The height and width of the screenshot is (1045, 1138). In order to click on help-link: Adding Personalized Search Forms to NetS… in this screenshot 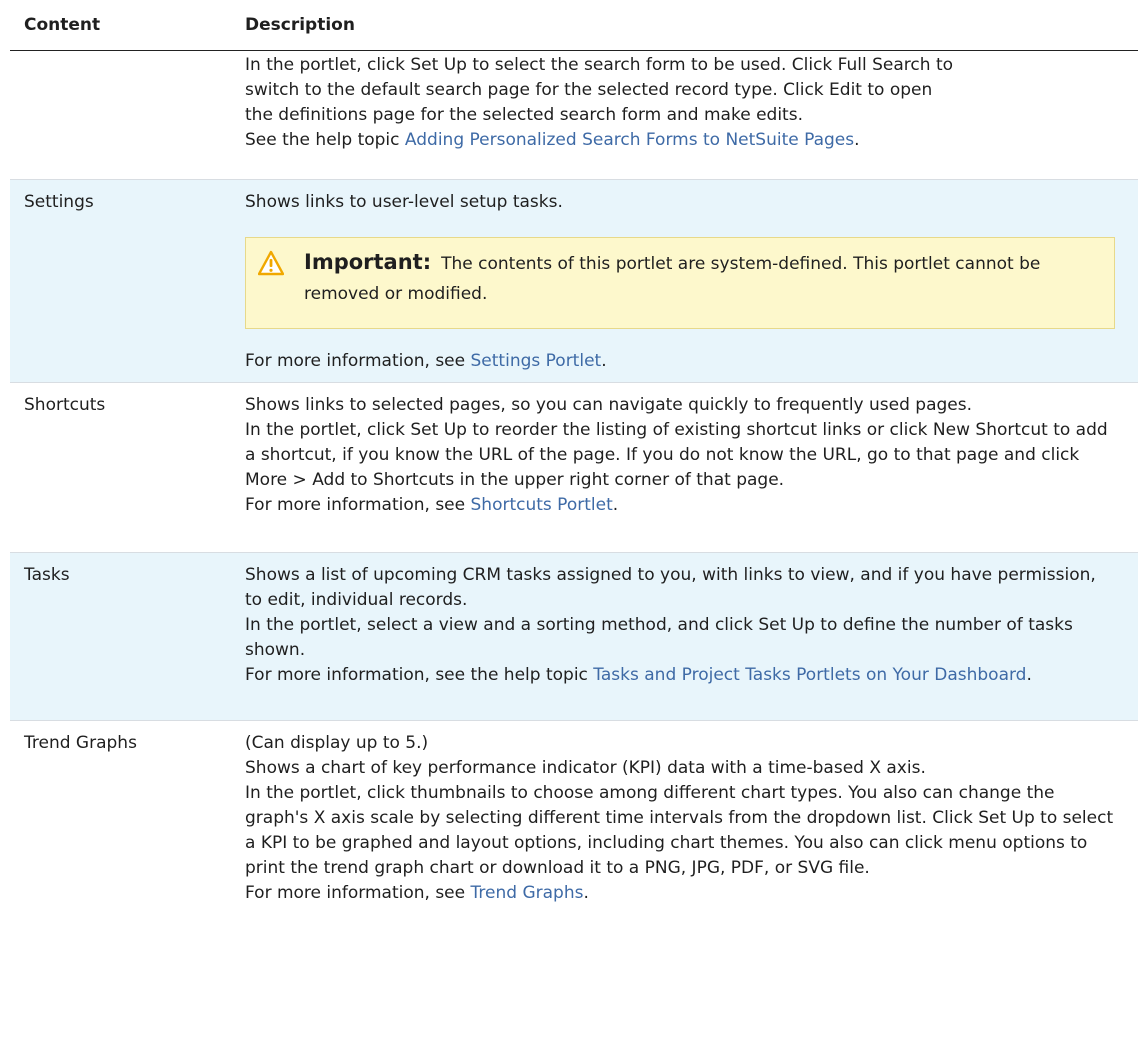, I will do `click(629, 140)`.